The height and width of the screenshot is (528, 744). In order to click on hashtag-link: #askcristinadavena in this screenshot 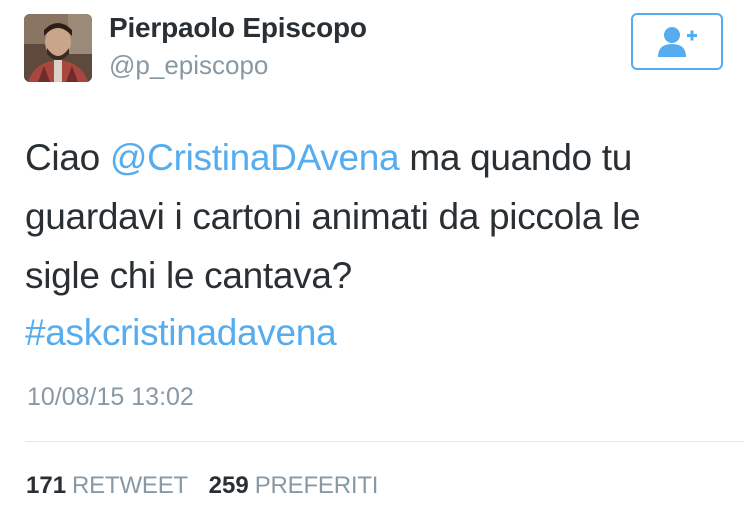, I will do `click(181, 333)`.